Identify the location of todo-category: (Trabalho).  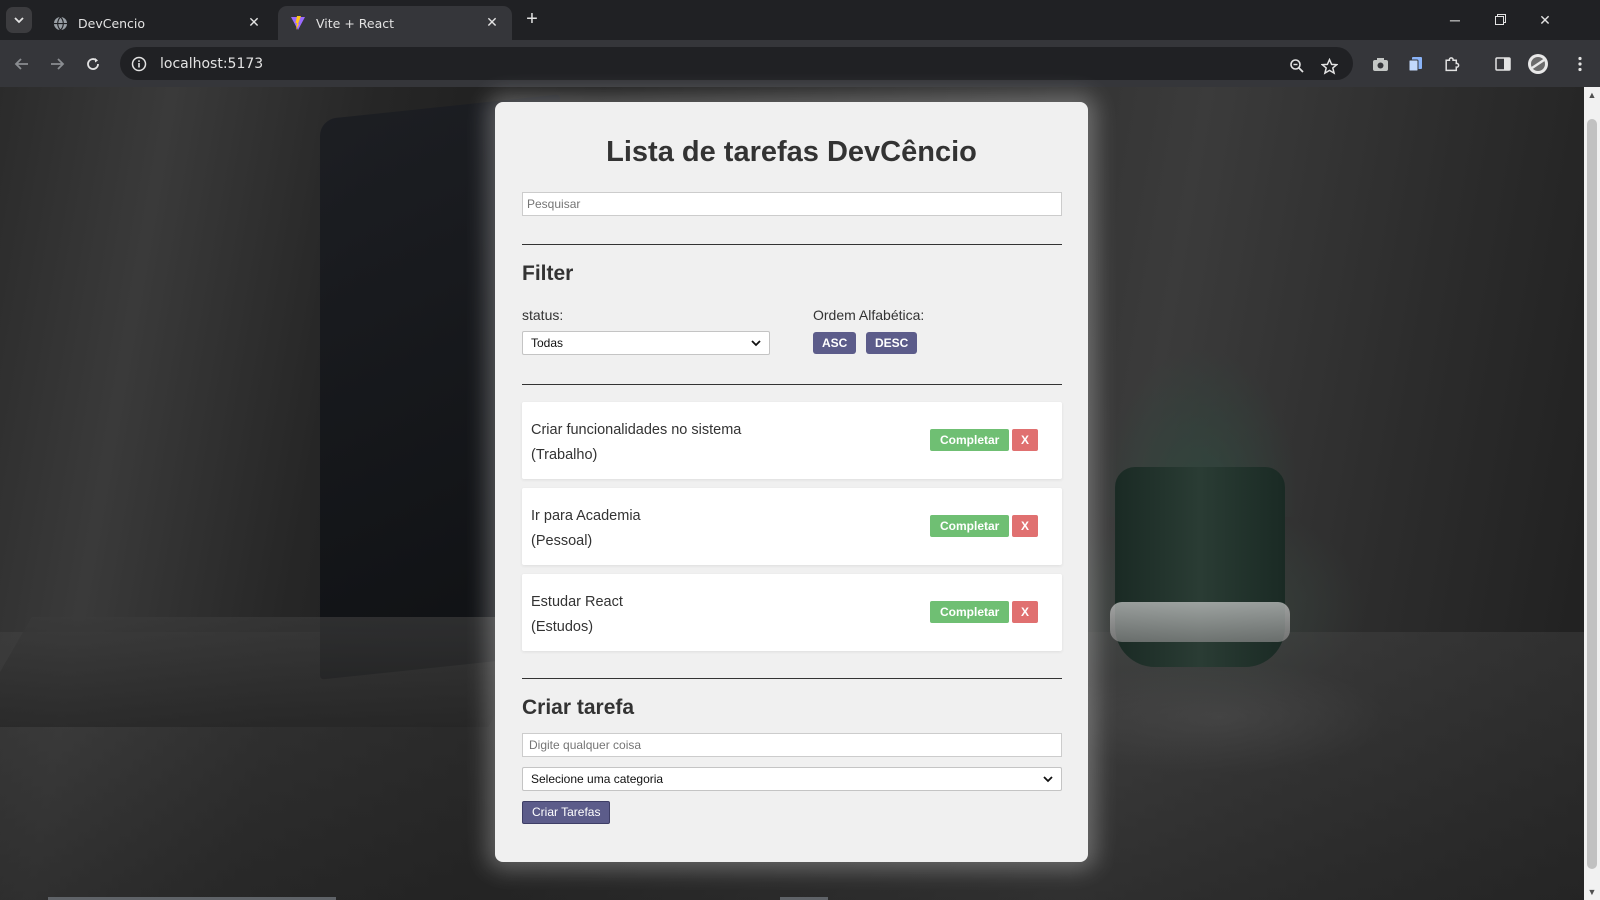
(564, 455).